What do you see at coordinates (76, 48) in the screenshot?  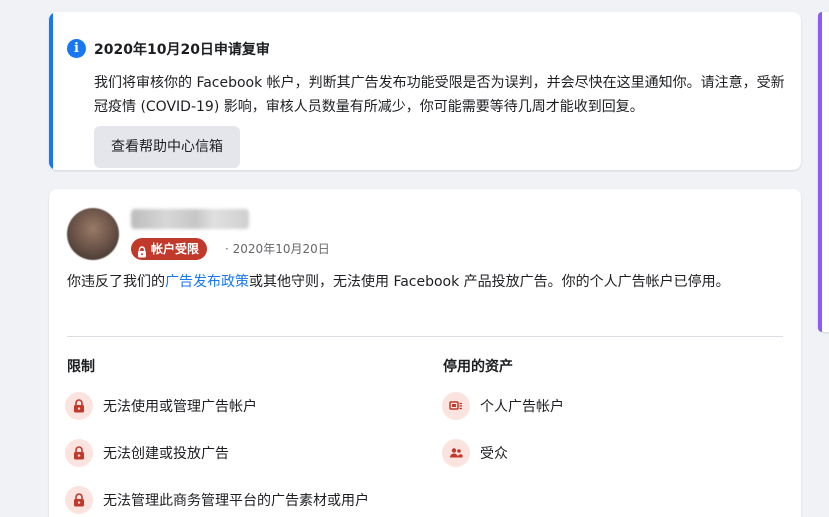 I see `info-icon: i` at bounding box center [76, 48].